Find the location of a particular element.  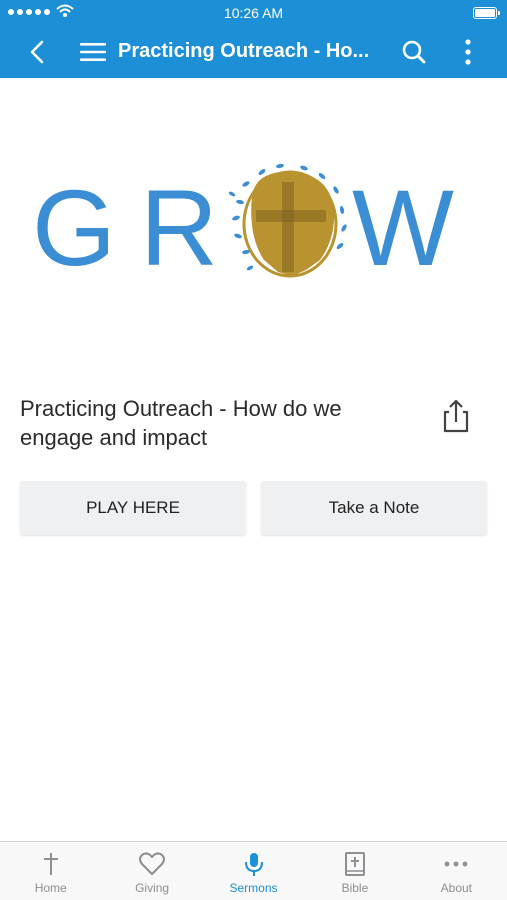

tab-home: Home is located at coordinates (50, 871).